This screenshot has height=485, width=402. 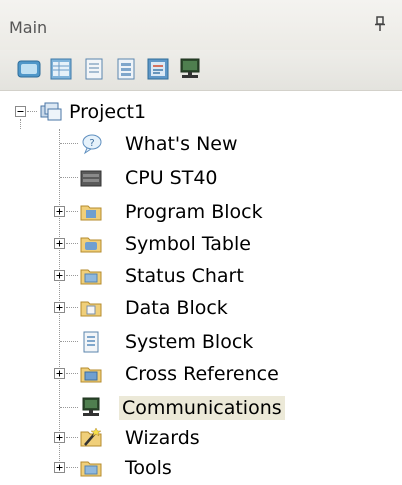 I want to click on tree-item-communications: Communications, so click(x=201, y=409).